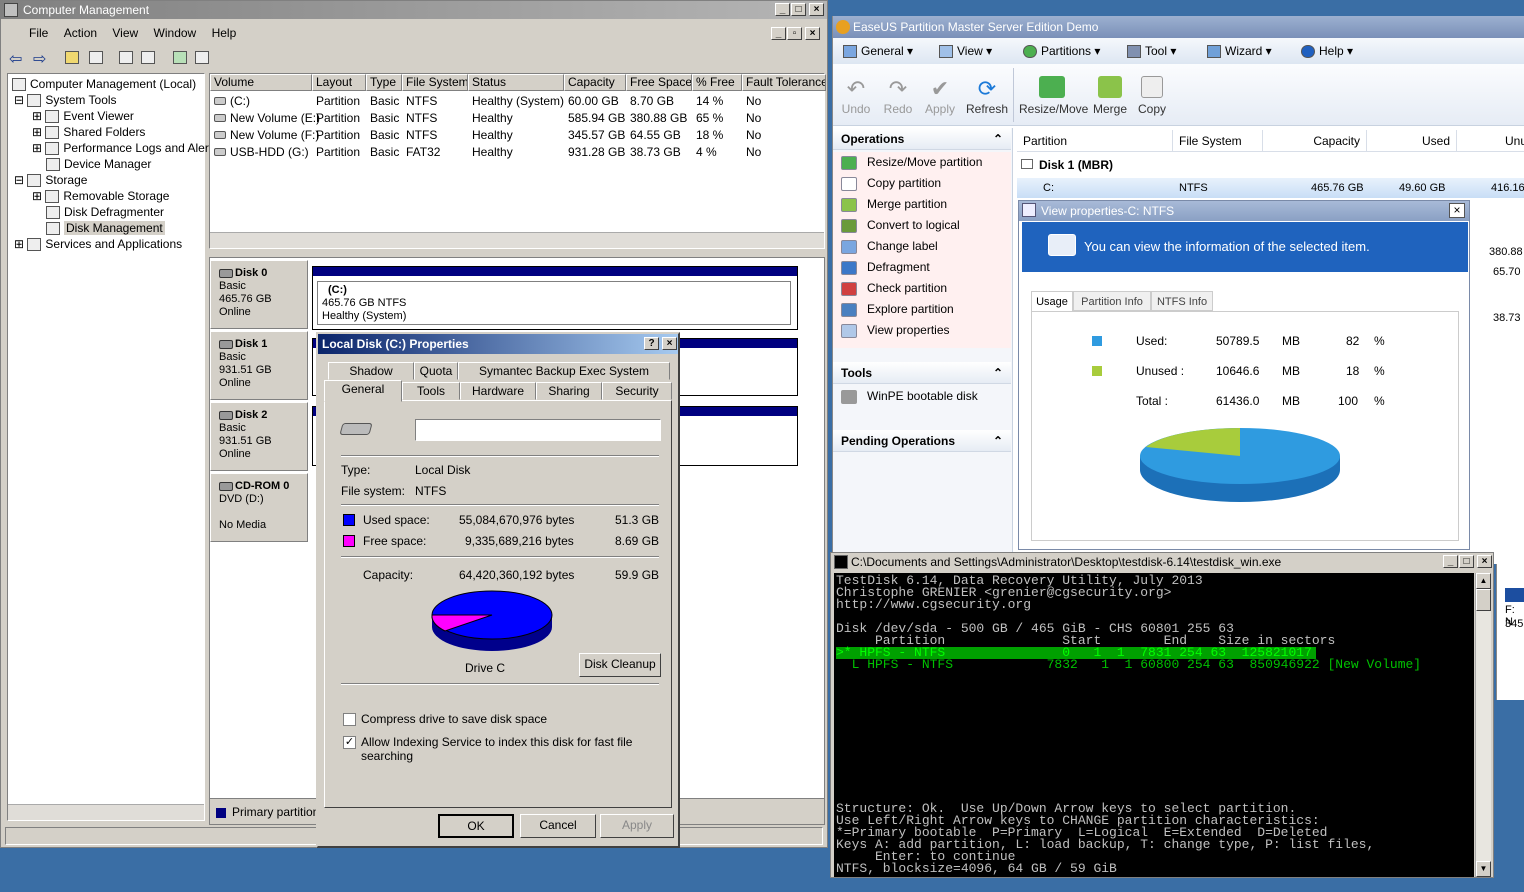 This screenshot has width=1524, height=892. I want to click on volume-name: New Volume (E:), so click(275, 118).